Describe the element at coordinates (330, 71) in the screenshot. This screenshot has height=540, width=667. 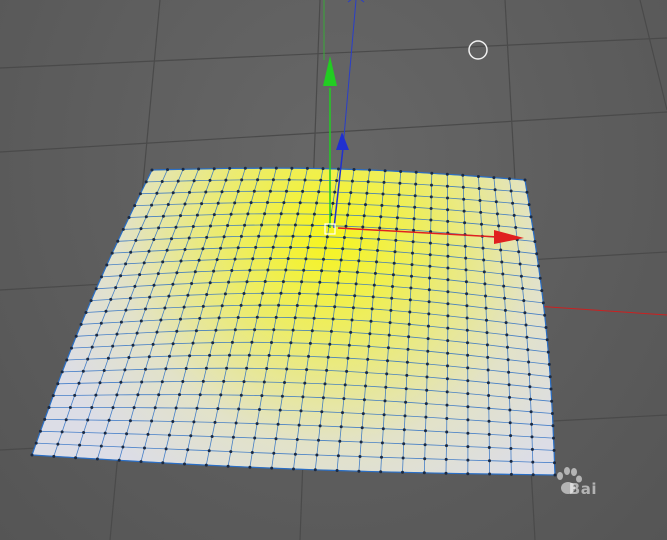
I see `axis-y-arrow` at that location.